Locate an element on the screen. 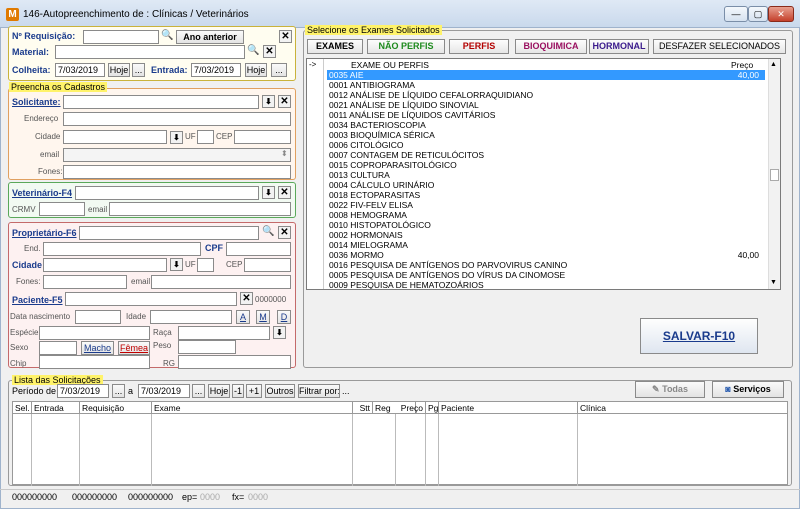 The image size is (800, 509). tab-hormonal: HORMONAL is located at coordinates (619, 46).